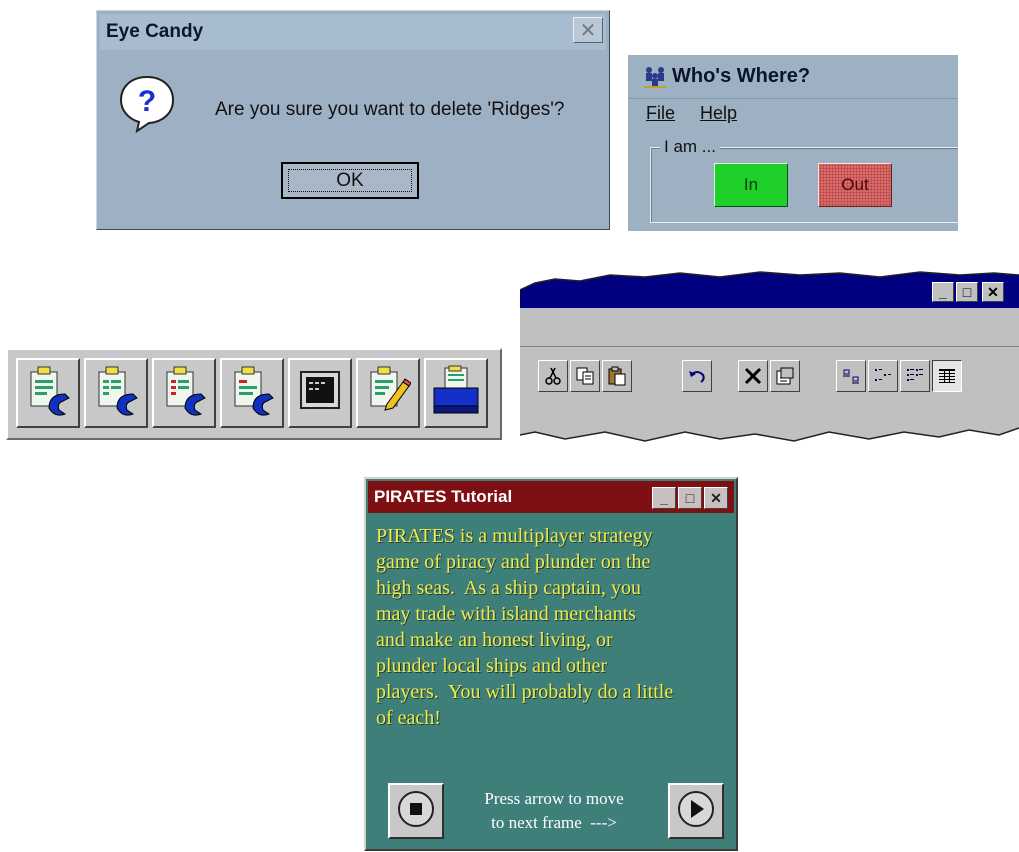 Image resolution: width=1019 pixels, height=852 pixels. I want to click on menu-bar: File Help, so click(701, 113).